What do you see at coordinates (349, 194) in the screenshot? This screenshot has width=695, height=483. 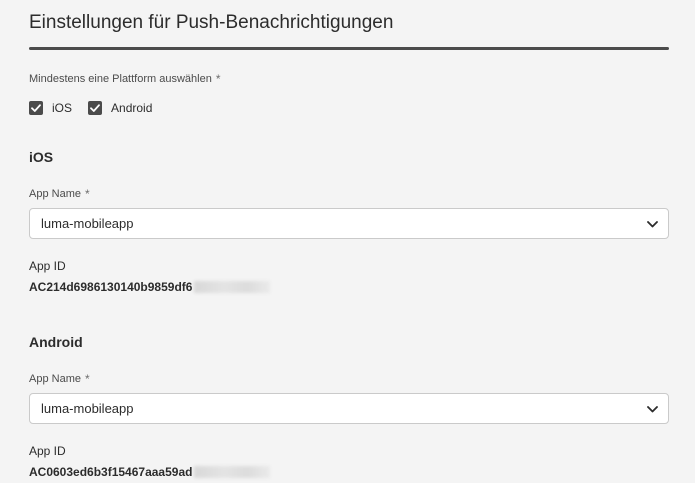 I see `ios-app-name-label: App Name *` at bounding box center [349, 194].